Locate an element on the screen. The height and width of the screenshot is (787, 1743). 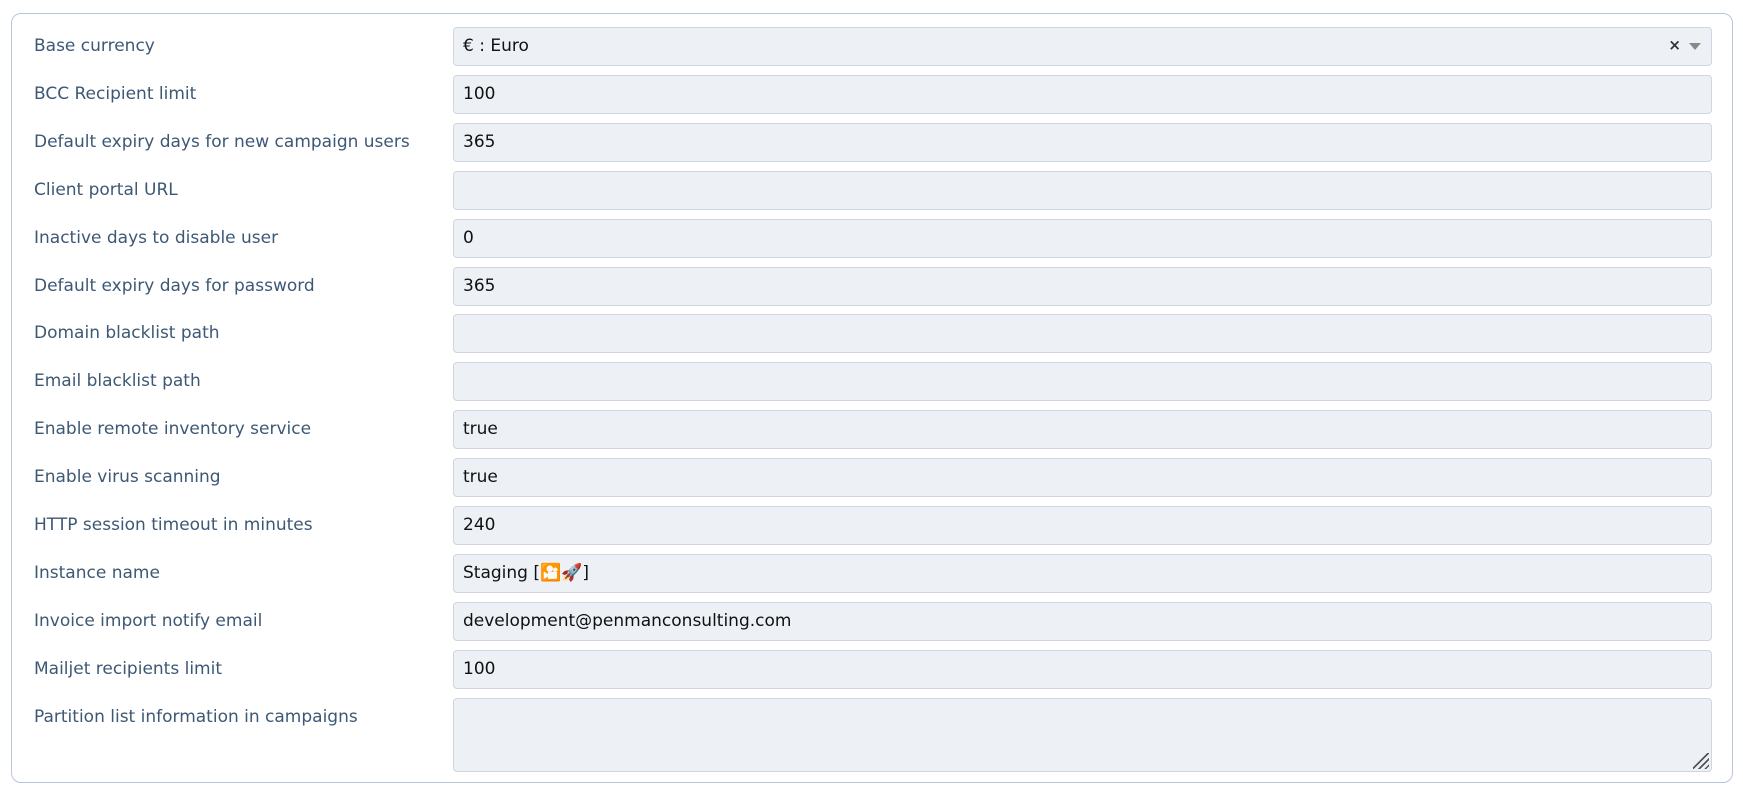
instance-name-input: Staging [🎦🚀] is located at coordinates (1082, 573).